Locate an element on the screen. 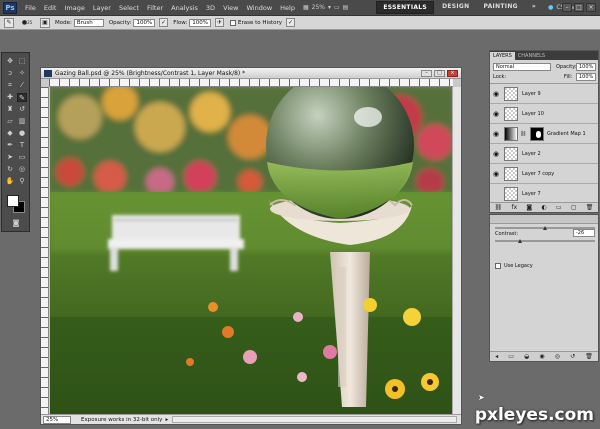  crop-tool-icon: ⌗ is located at coordinates (10, 85).